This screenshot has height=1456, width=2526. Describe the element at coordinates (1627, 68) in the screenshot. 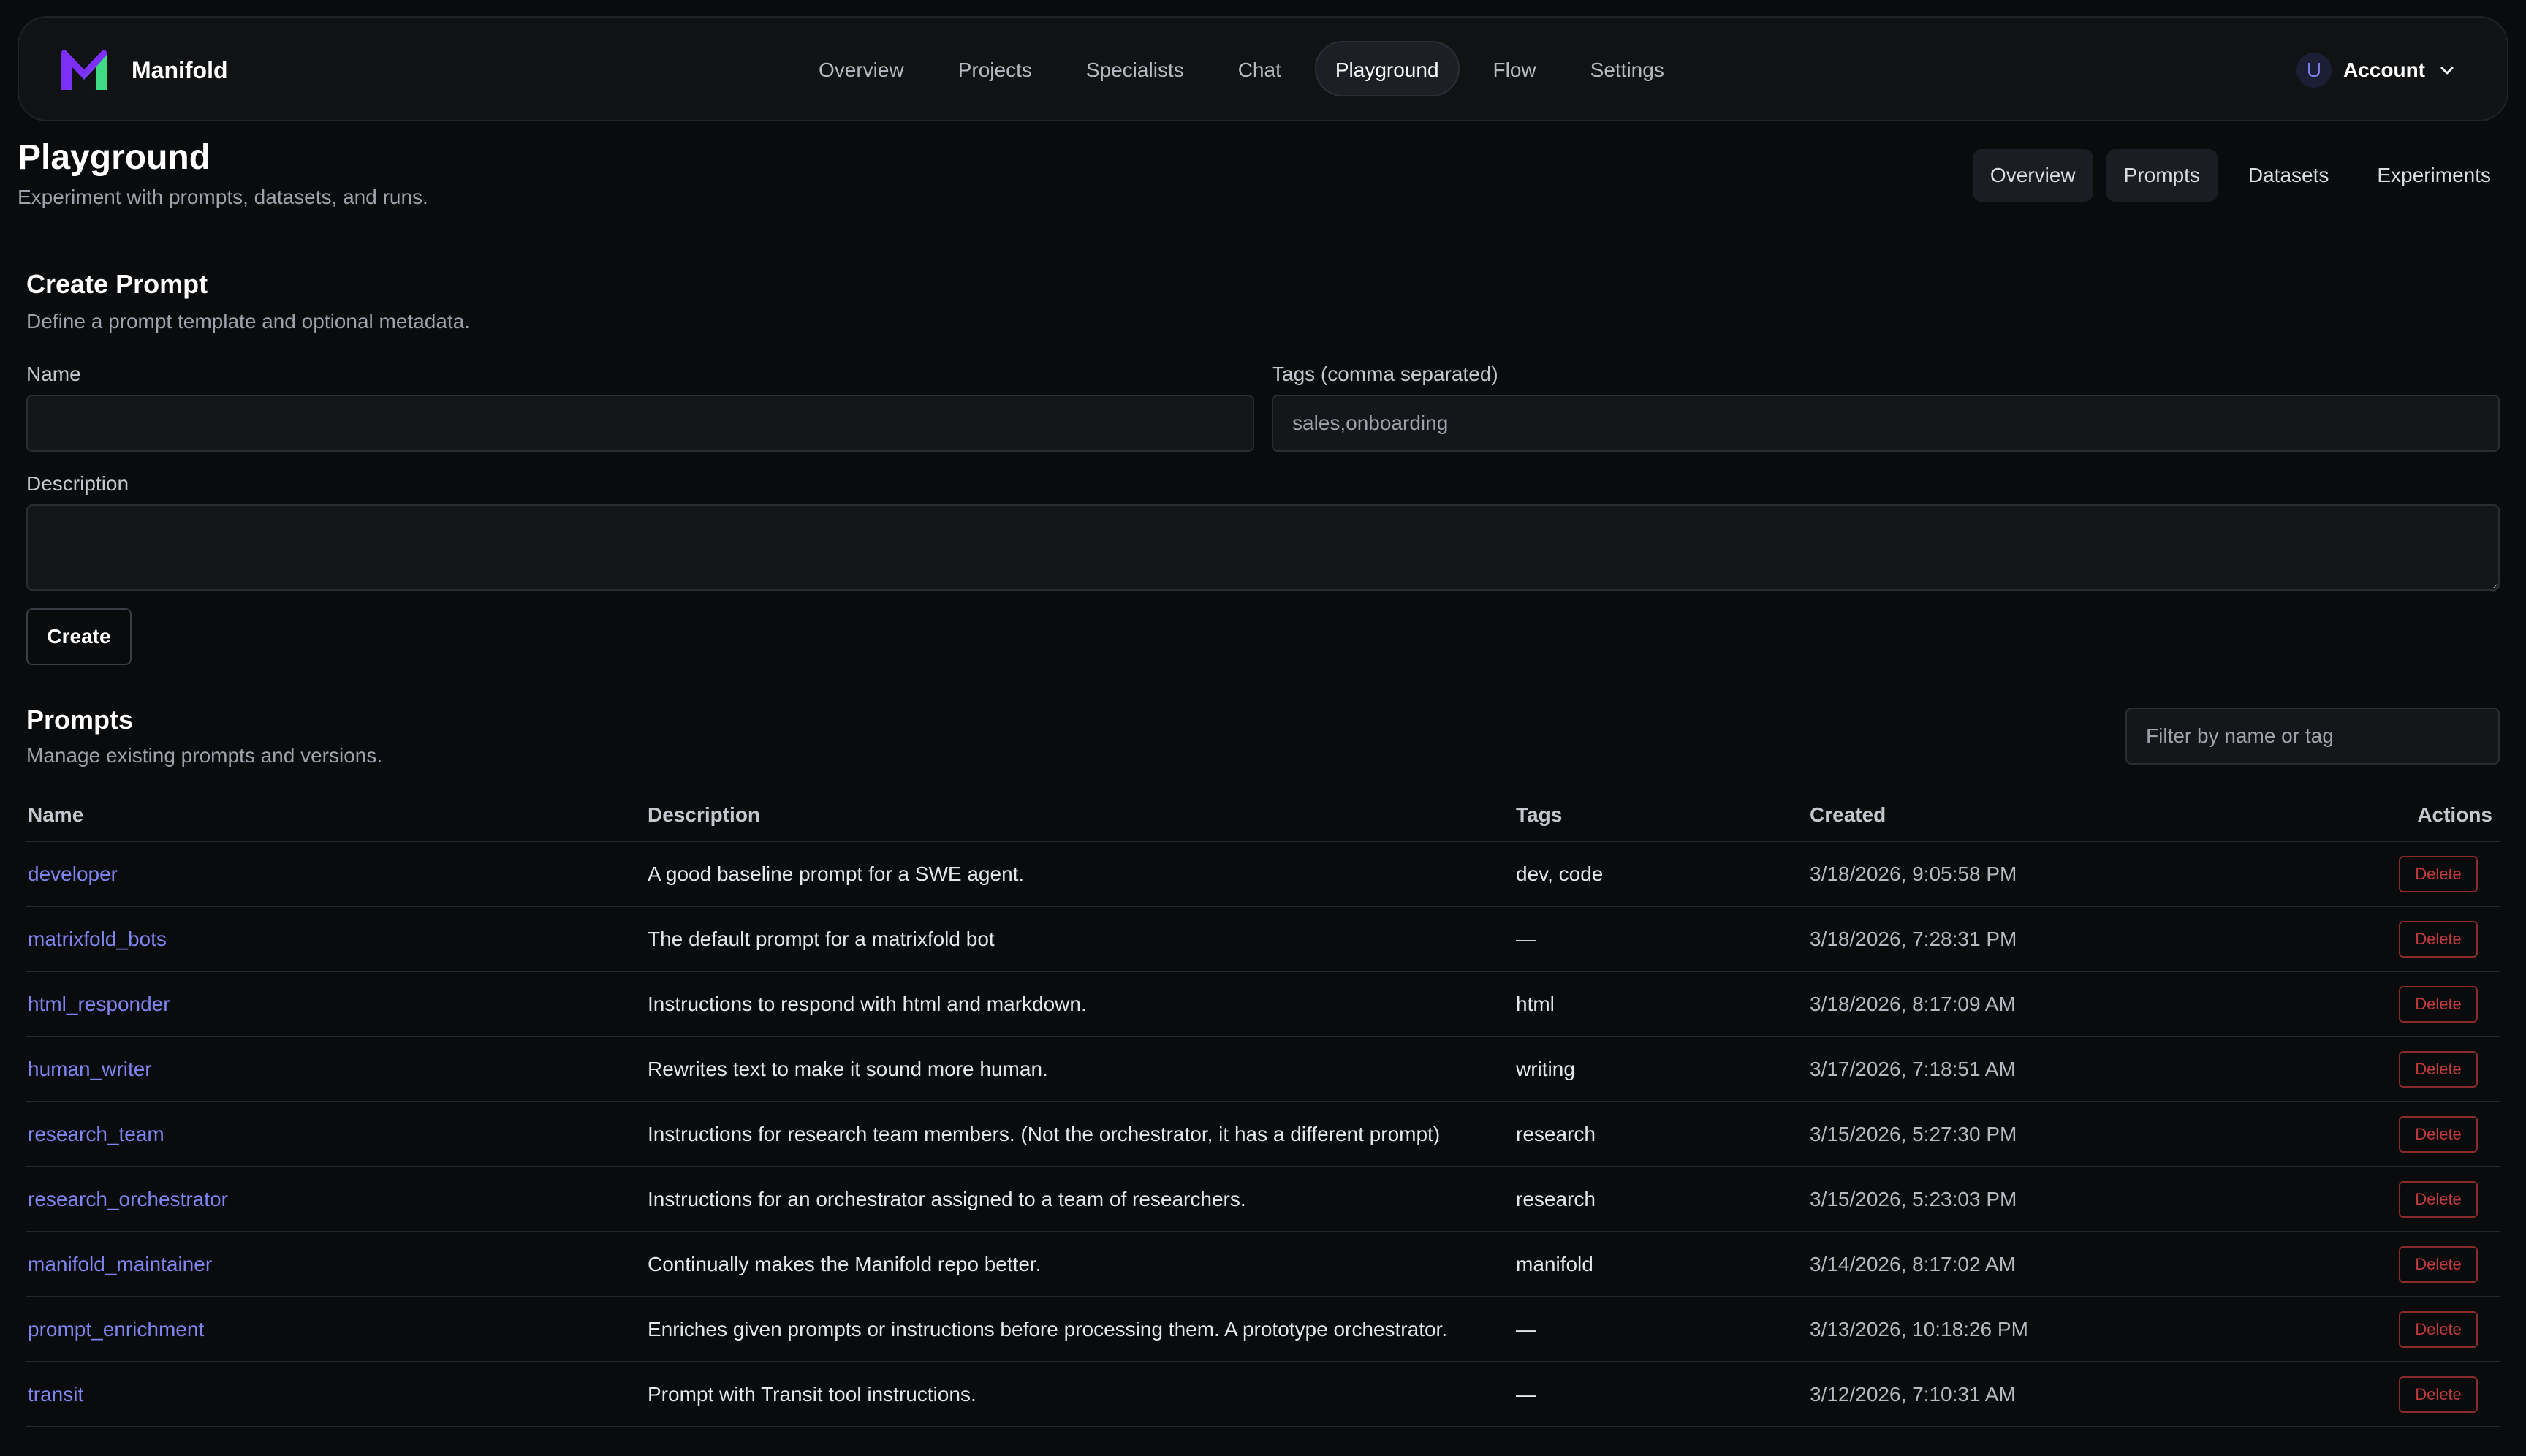

I see `nav-item-settings: Settings` at that location.